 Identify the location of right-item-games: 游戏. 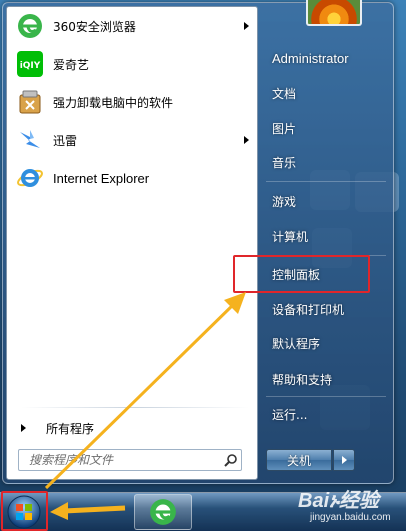
(326, 201).